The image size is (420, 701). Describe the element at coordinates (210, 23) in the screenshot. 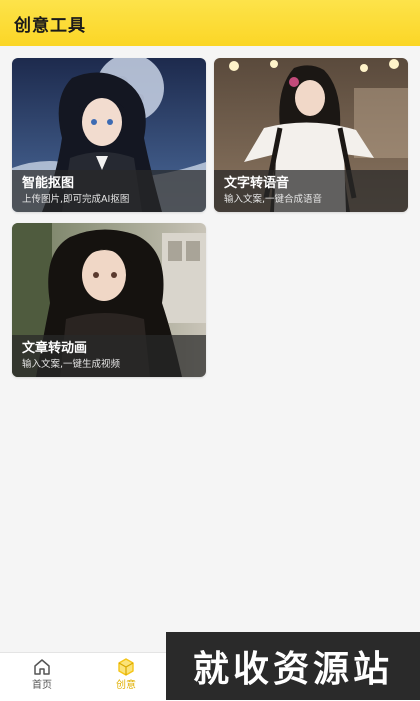

I see `app-header: 创意工具` at that location.